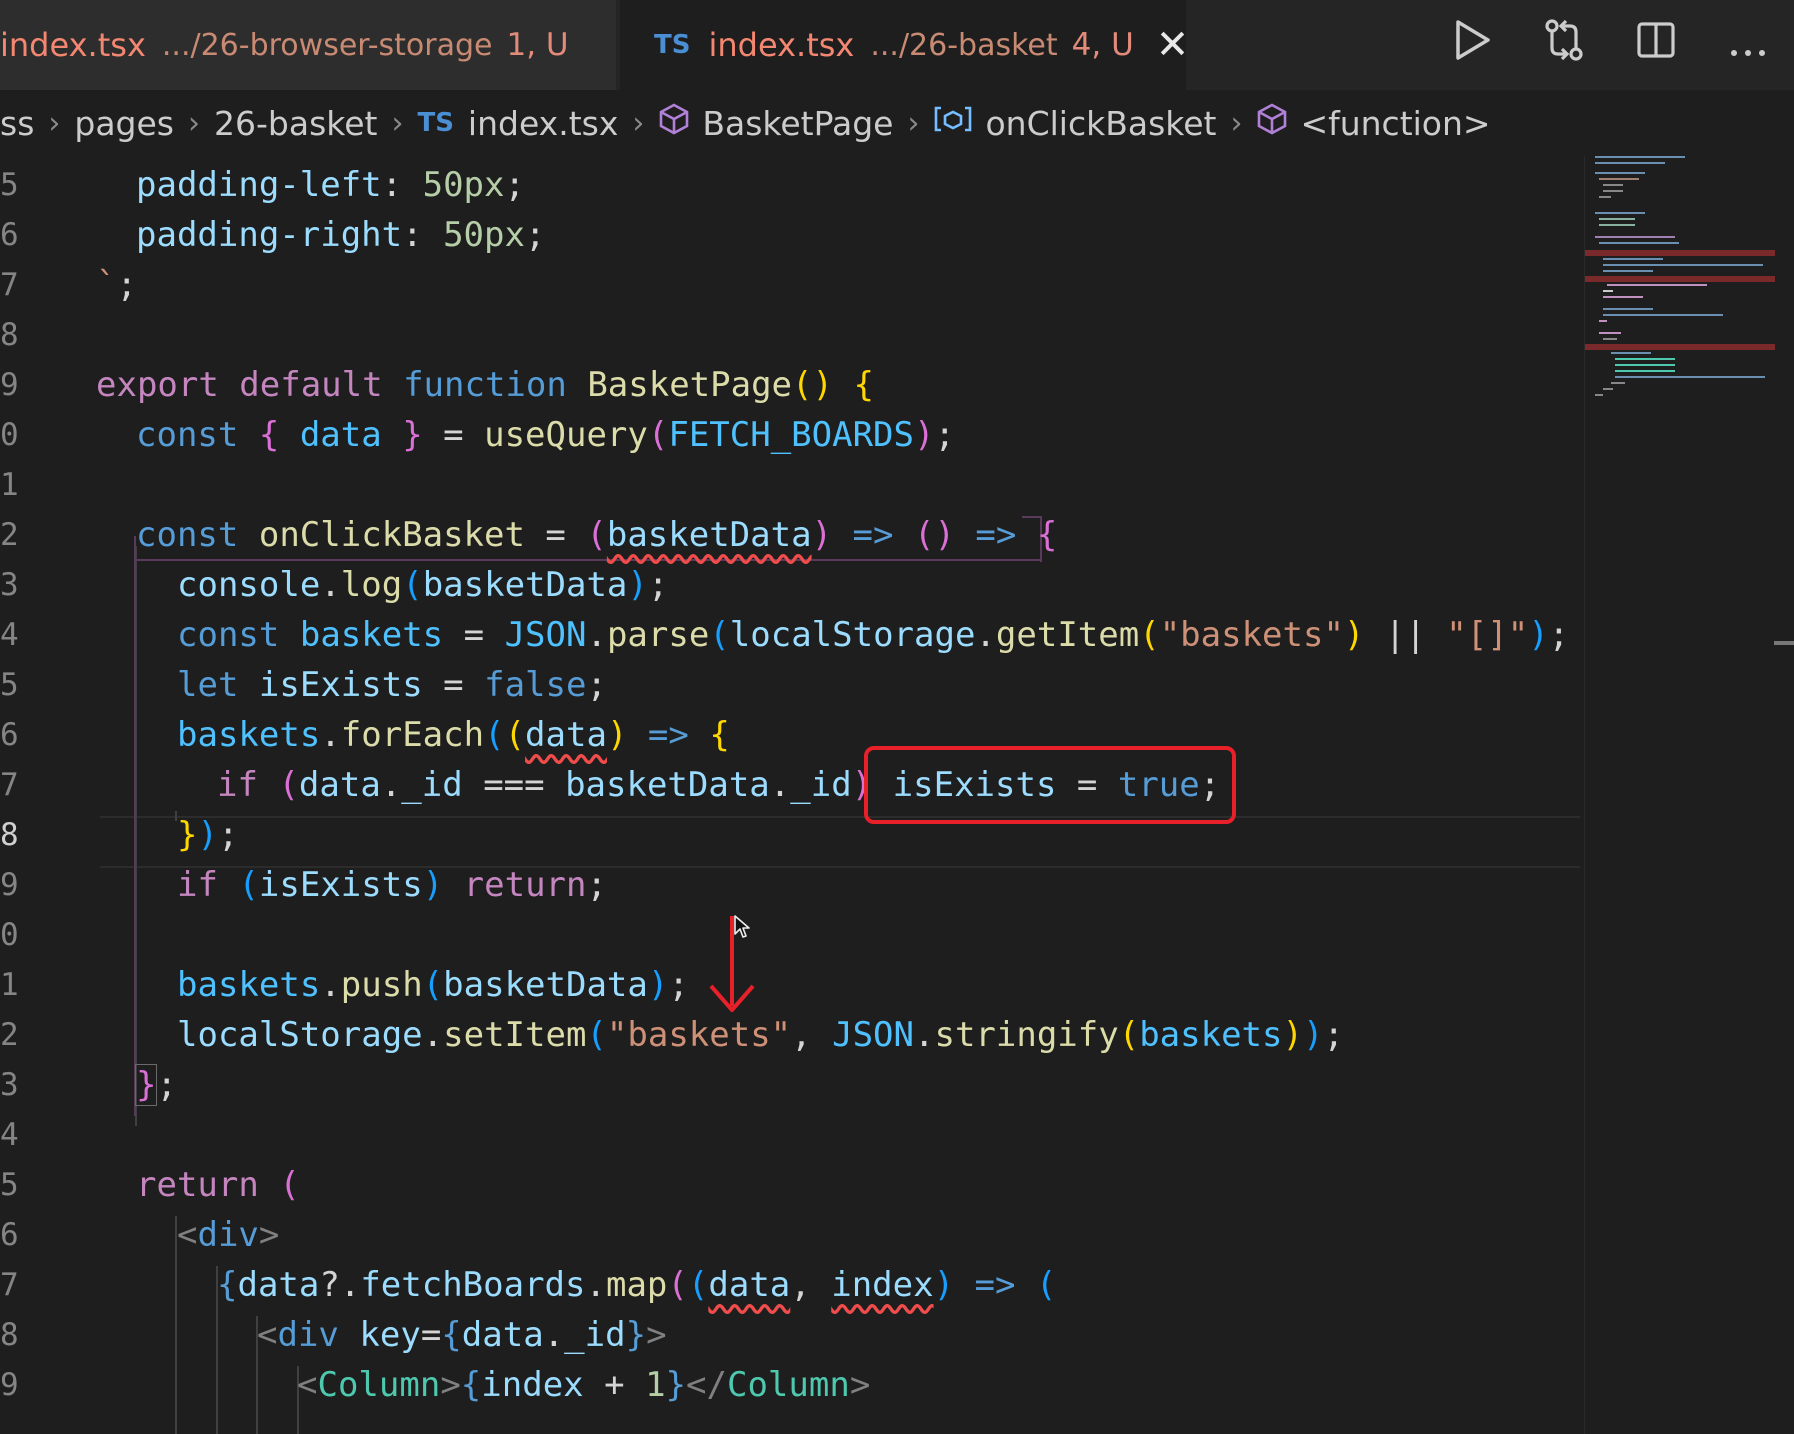 The width and height of the screenshot is (1794, 1434). What do you see at coordinates (1564, 45) in the screenshot?
I see `source-control-compare-icon` at bounding box center [1564, 45].